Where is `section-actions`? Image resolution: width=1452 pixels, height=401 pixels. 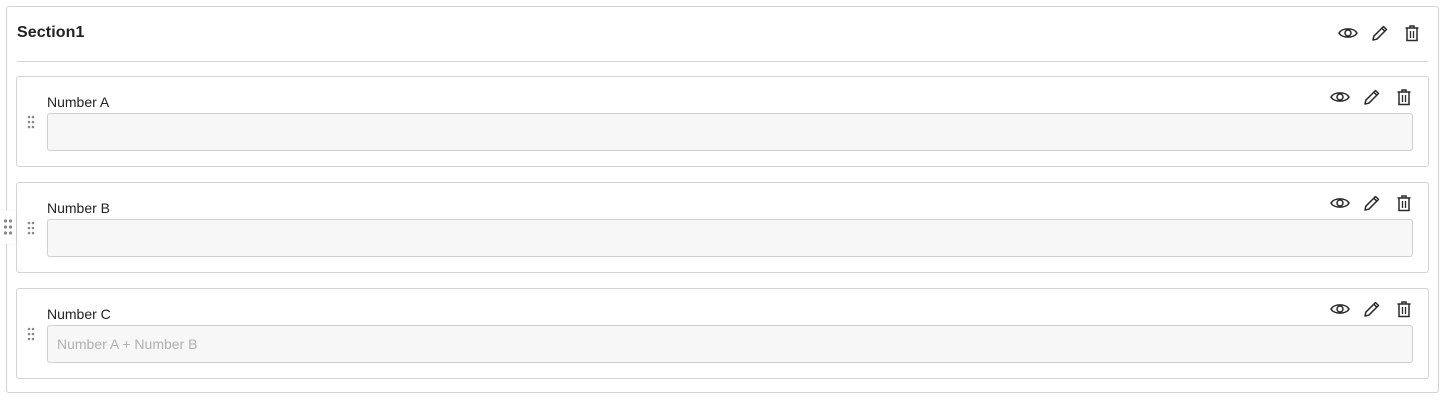 section-actions is located at coordinates (1380, 33).